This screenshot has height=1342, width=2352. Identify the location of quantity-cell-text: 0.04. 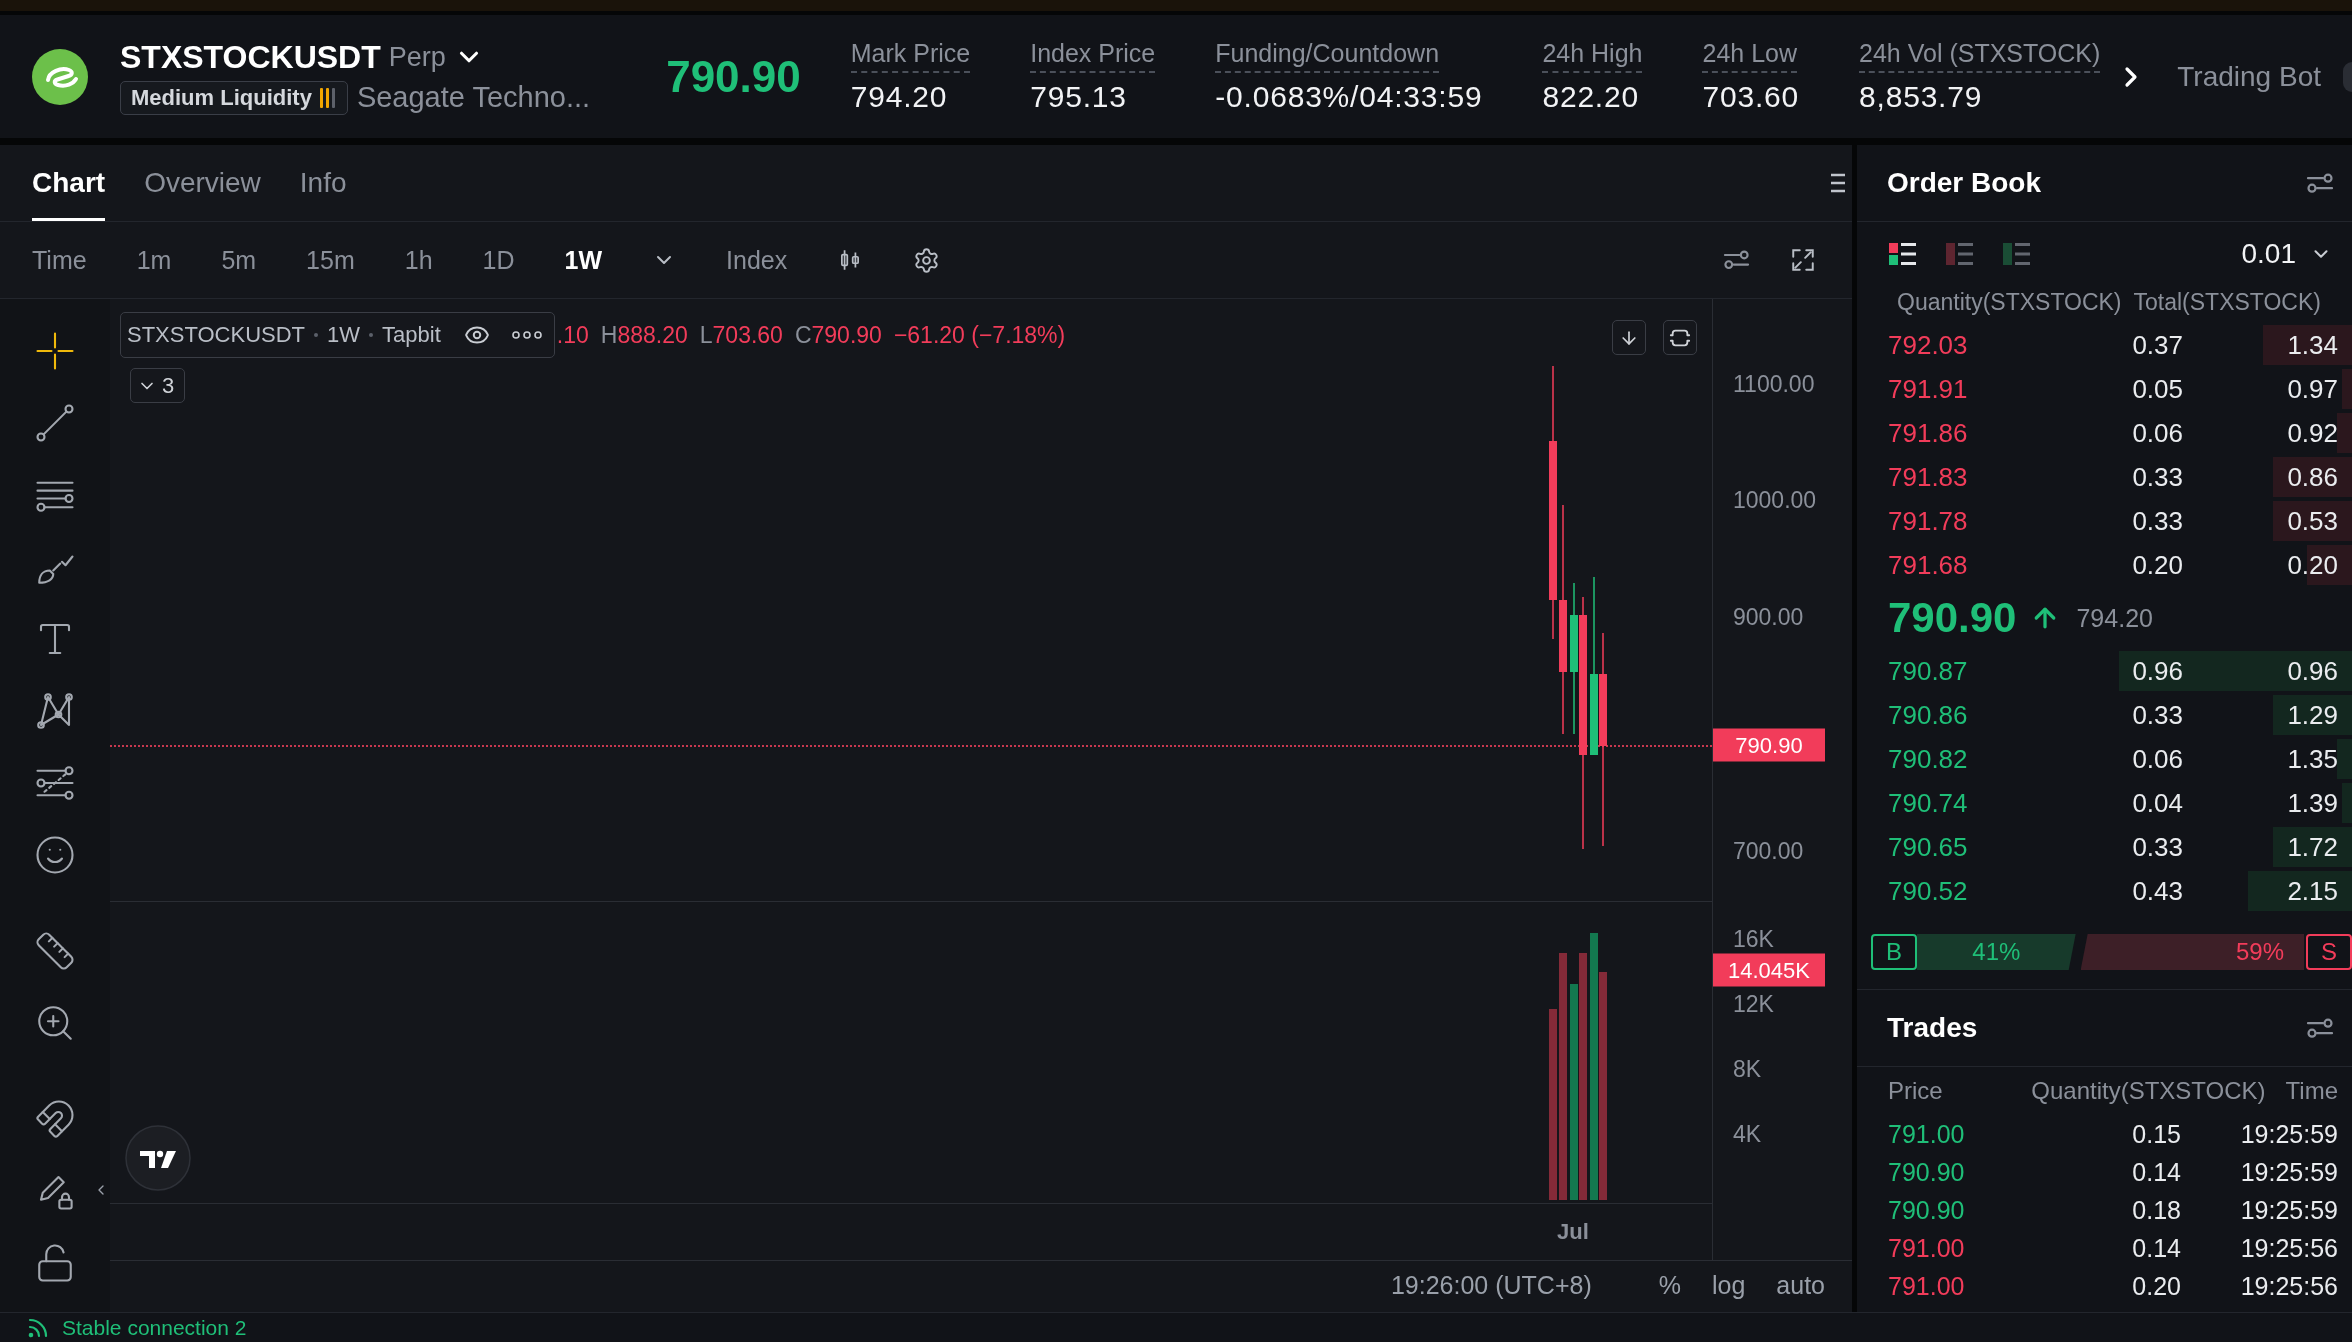
(2157, 803).